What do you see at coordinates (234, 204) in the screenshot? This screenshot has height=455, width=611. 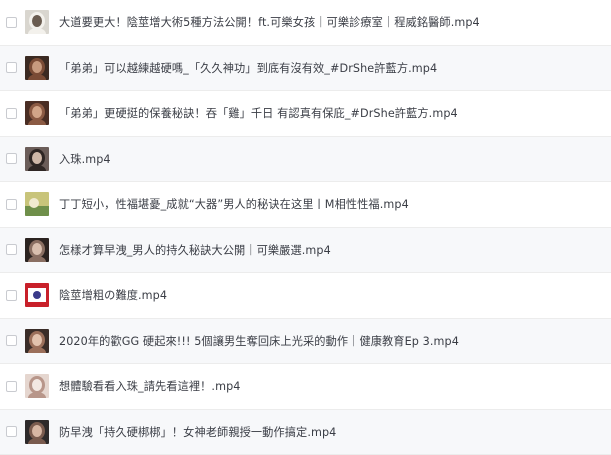 I see `file-name: 丁丁短小，性福堪憂_成就“大器”男人的秘诀在这里丨M相性性福.mp4` at bounding box center [234, 204].